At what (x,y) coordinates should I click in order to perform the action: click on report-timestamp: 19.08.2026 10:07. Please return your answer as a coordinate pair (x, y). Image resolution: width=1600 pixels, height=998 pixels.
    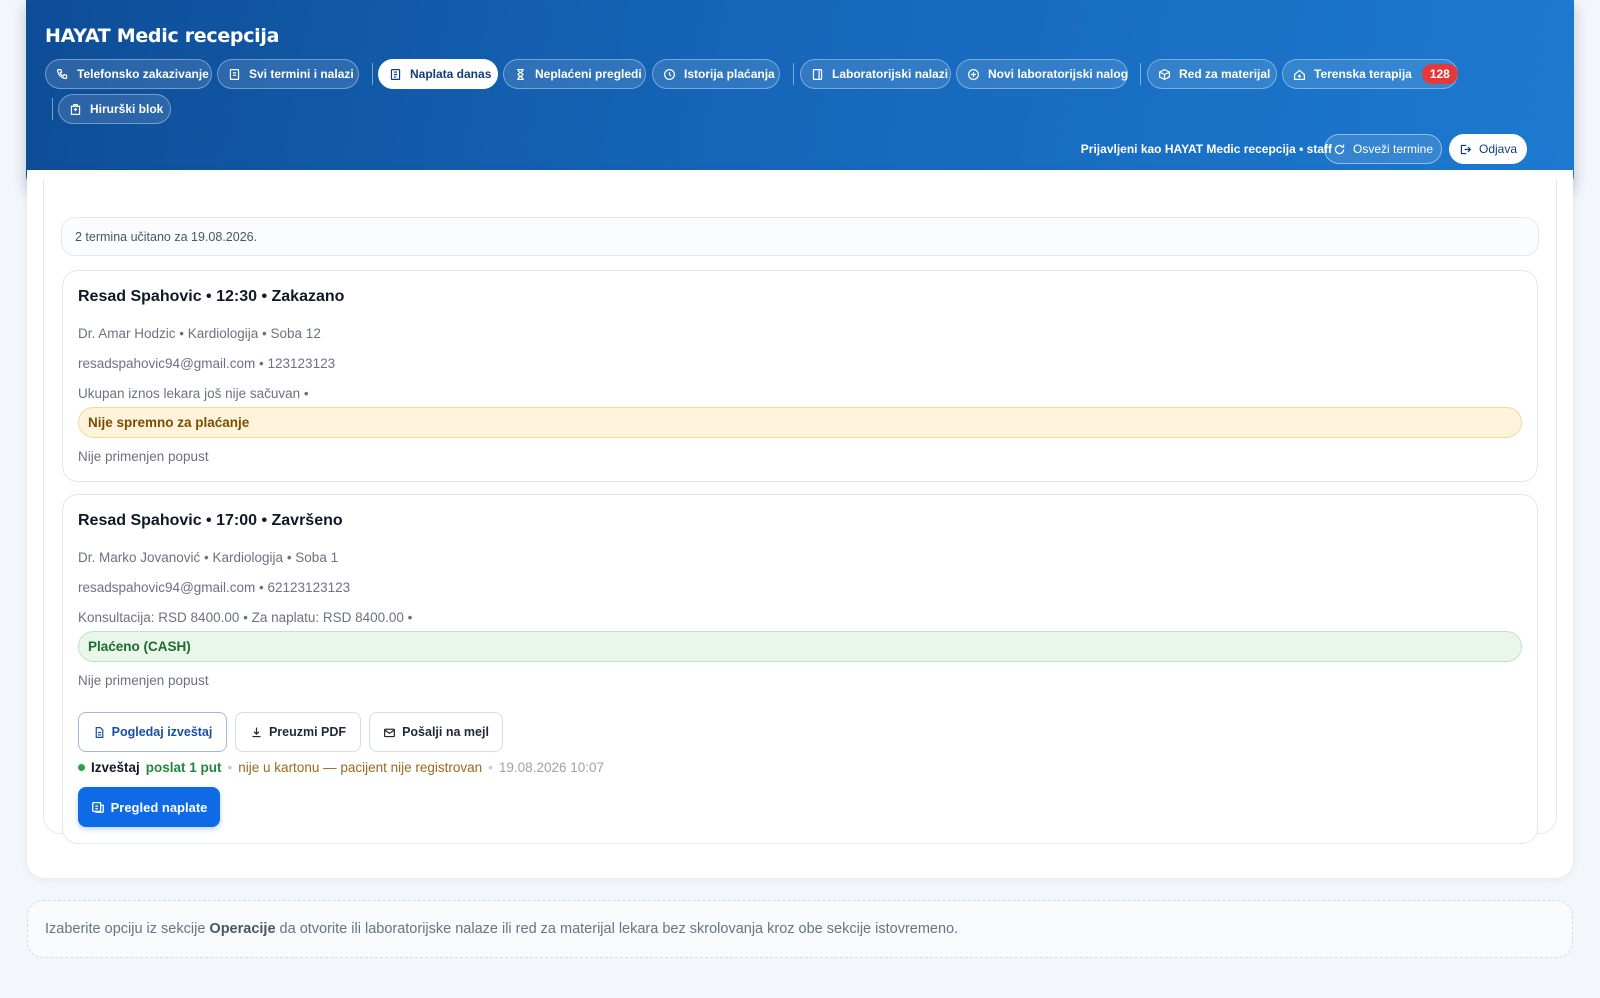
    Looking at the image, I should click on (551, 767).